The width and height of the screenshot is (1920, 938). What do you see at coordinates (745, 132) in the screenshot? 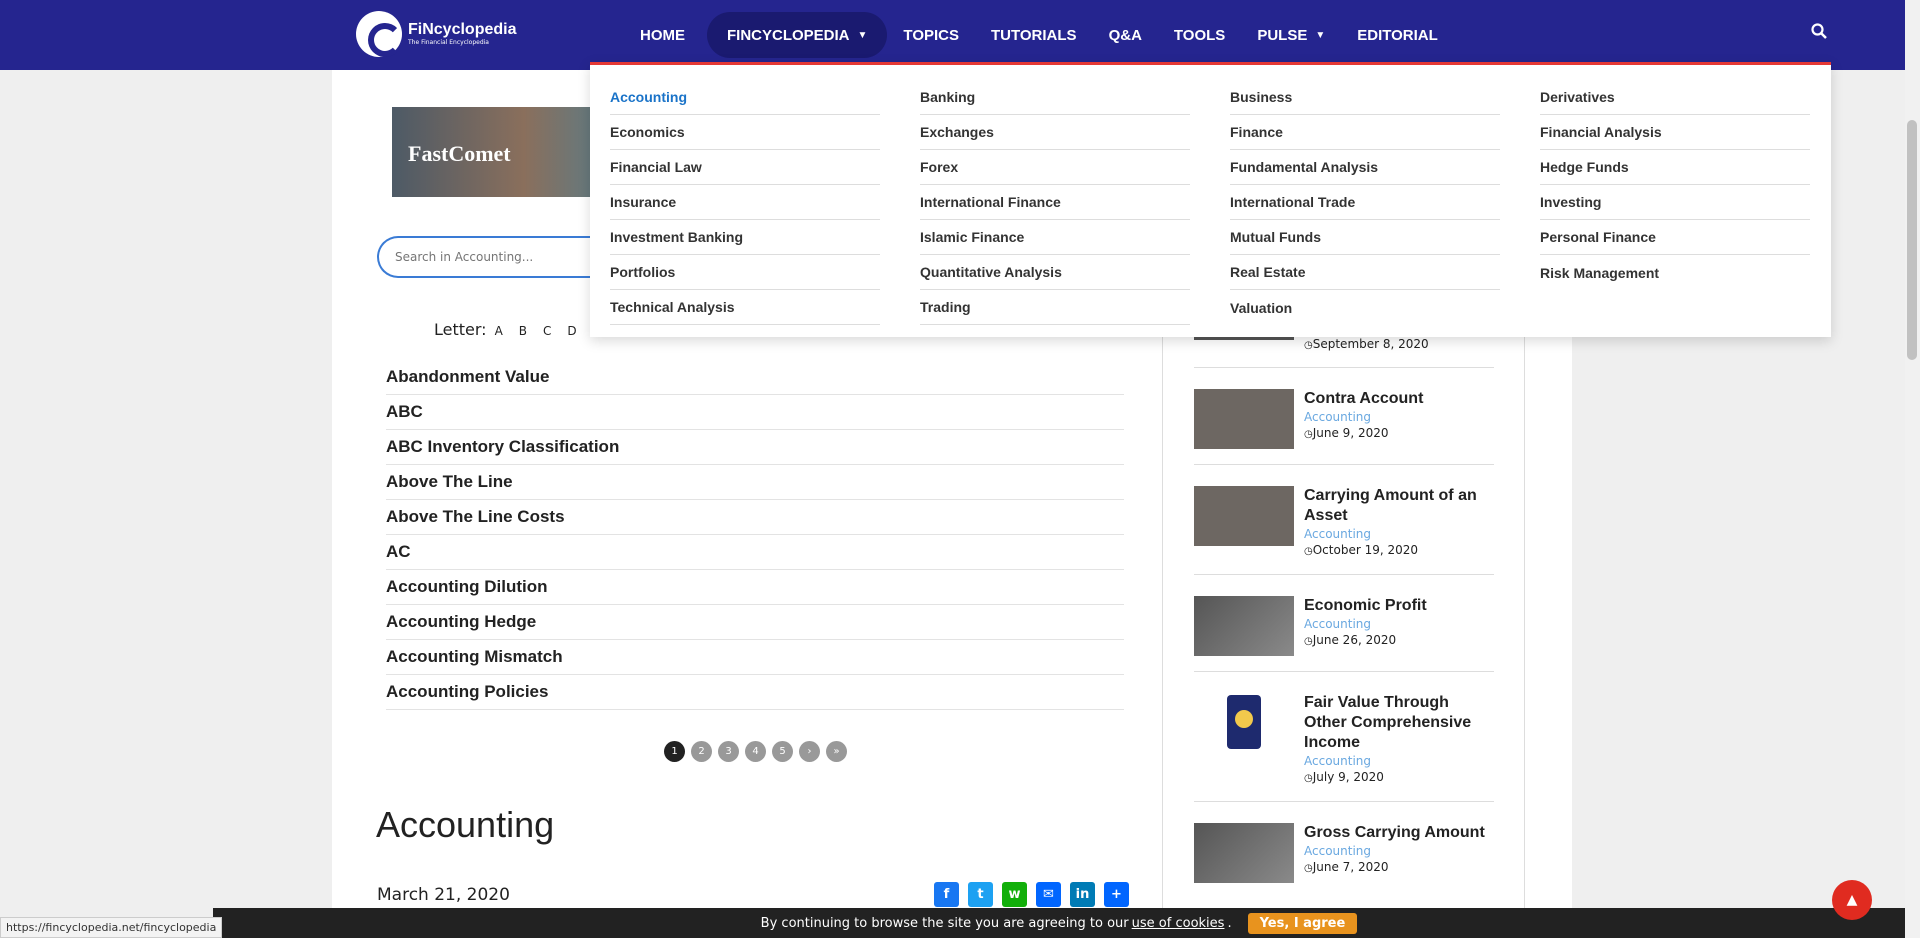
I see `menu-item-economics: Economics` at bounding box center [745, 132].